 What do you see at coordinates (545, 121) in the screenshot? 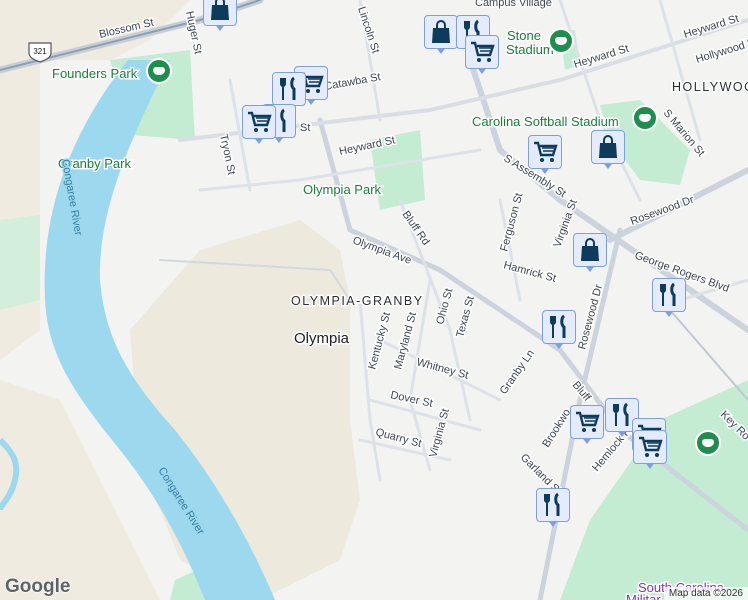
I see `poi-label: Carolina Softball Stadium` at bounding box center [545, 121].